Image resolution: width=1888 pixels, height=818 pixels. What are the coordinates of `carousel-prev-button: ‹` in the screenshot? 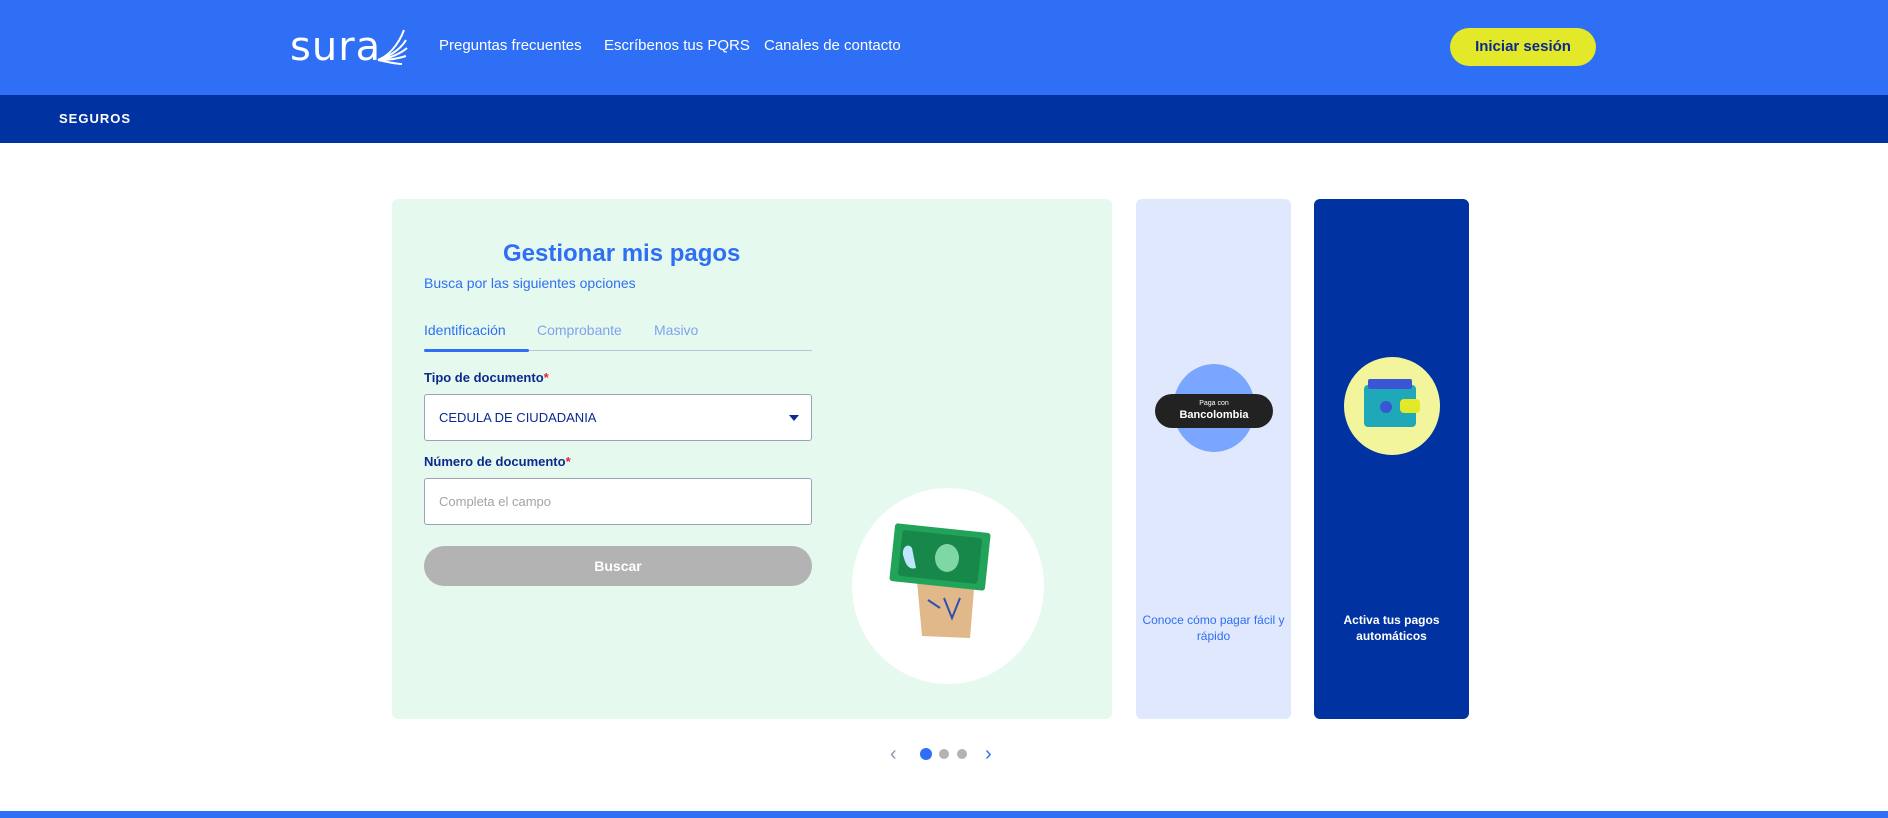 It's located at (893, 754).